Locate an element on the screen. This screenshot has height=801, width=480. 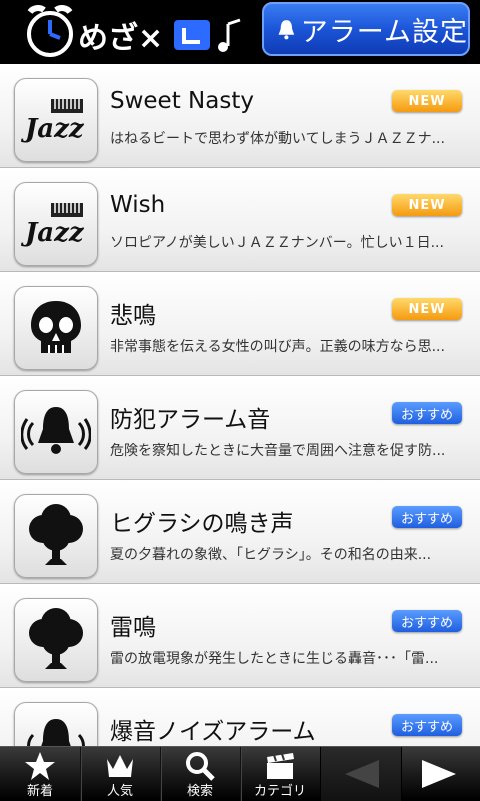
star-icon is located at coordinates (40, 766).